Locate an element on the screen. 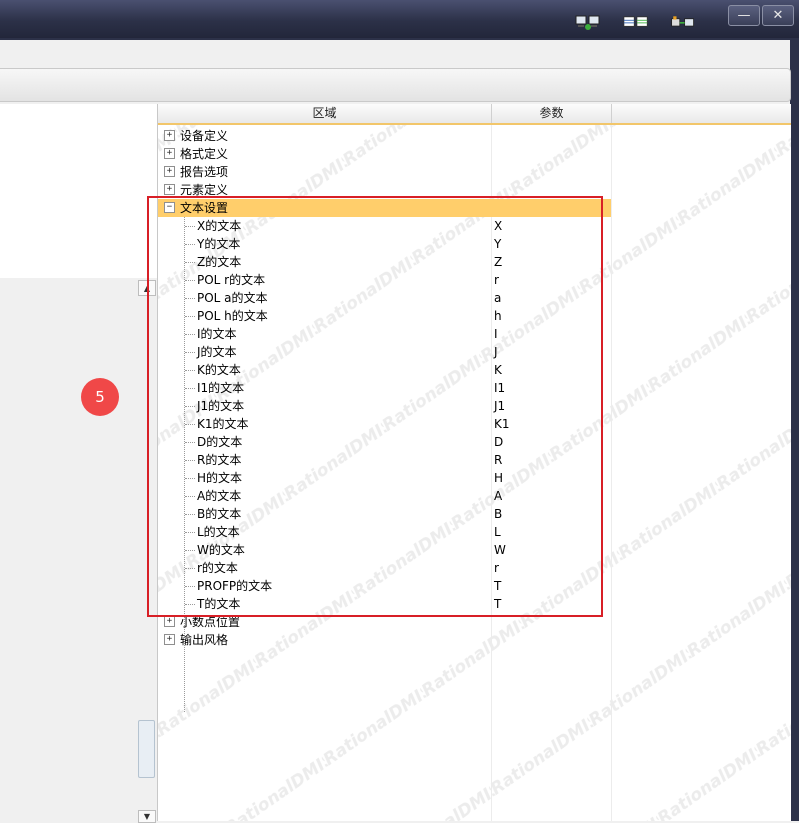 The height and width of the screenshot is (823, 799). tree-child-value: L is located at coordinates (497, 532).